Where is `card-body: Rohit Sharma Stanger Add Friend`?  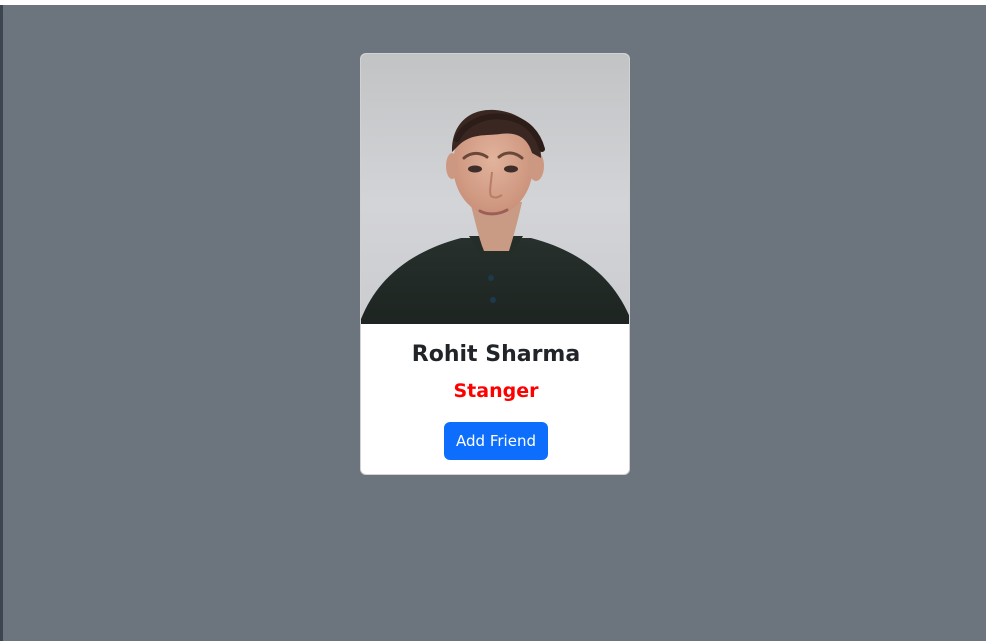
card-body: Rohit Sharma Stanger Add Friend is located at coordinates (495, 399).